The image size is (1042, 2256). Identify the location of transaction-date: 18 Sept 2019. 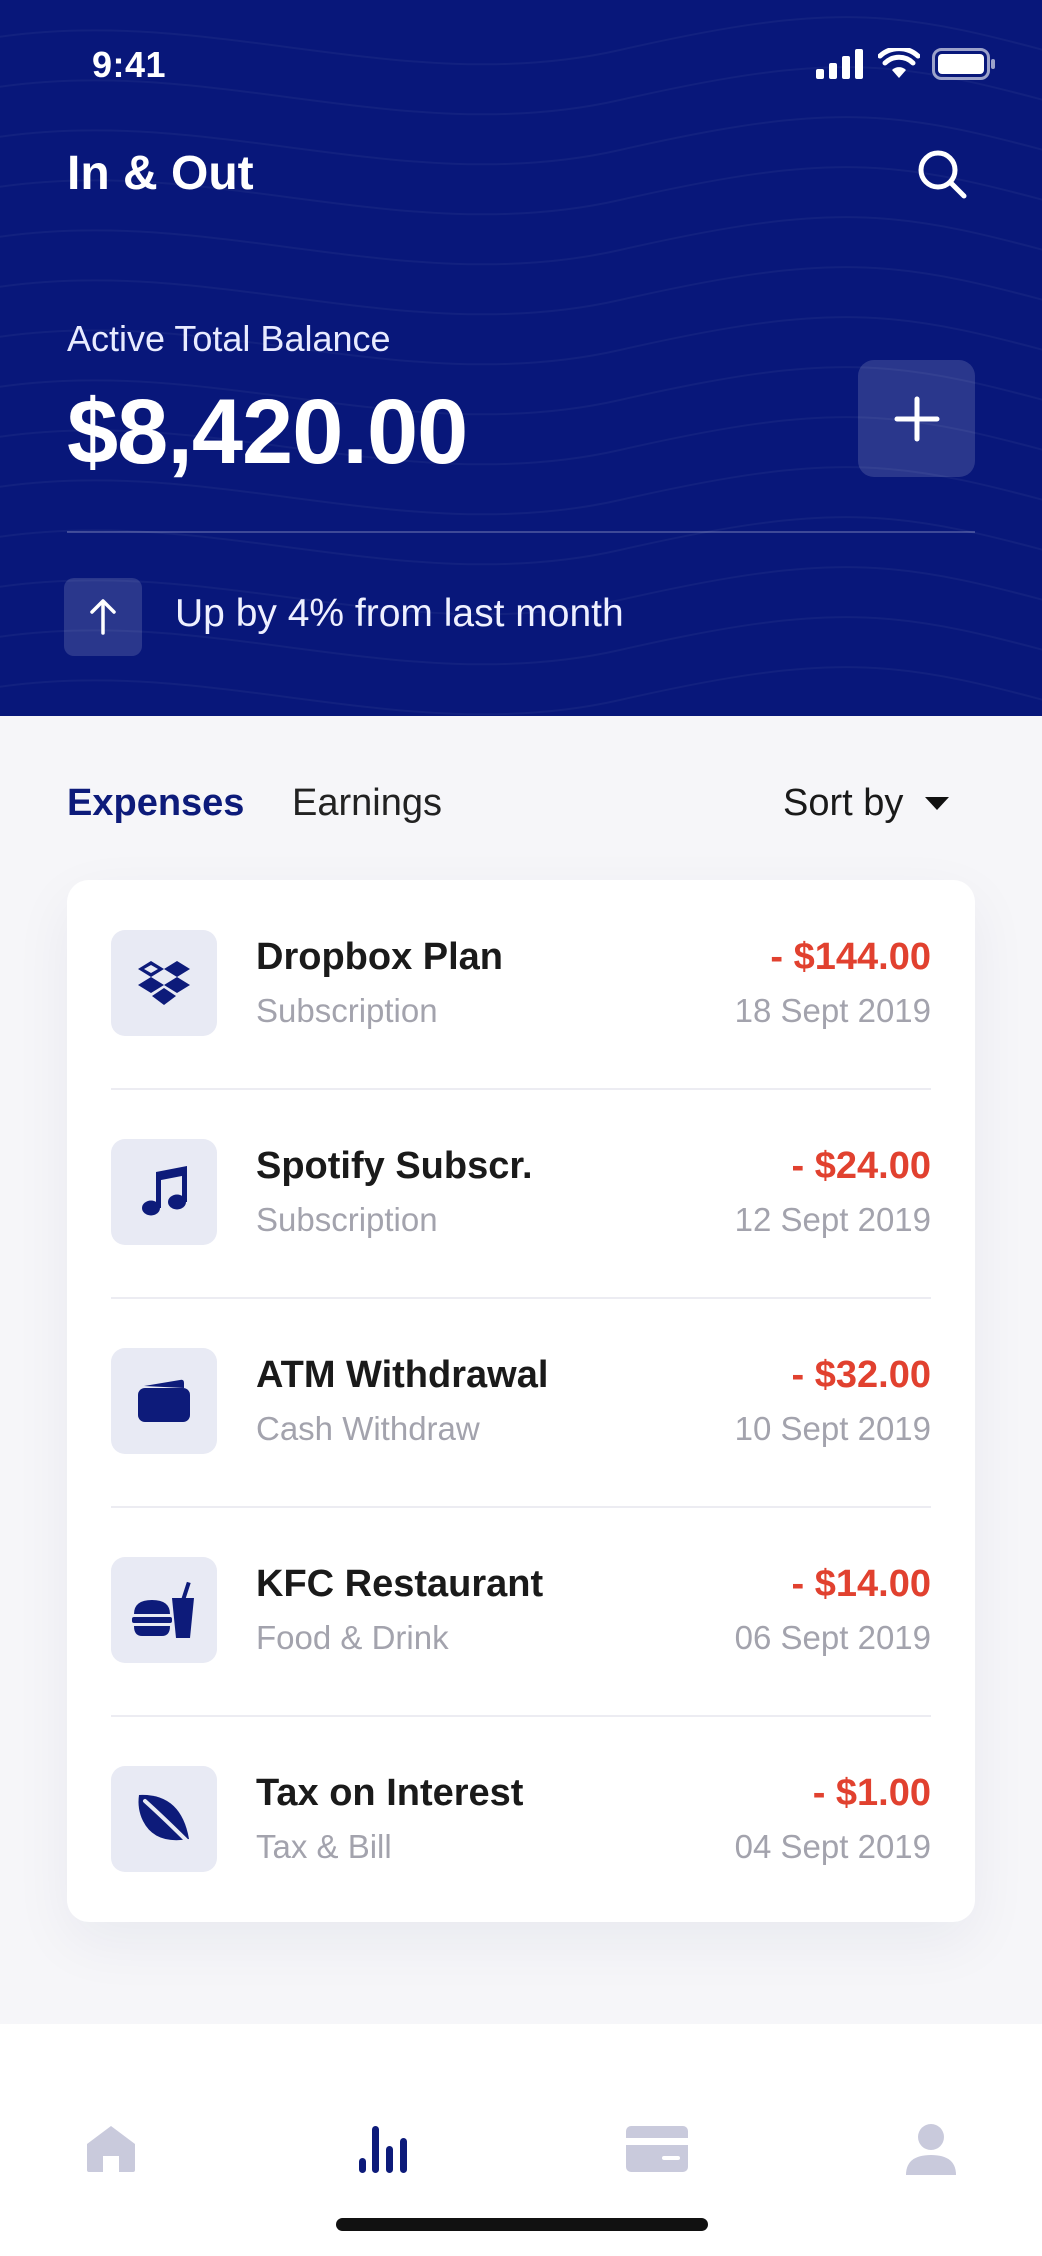
(832, 1010).